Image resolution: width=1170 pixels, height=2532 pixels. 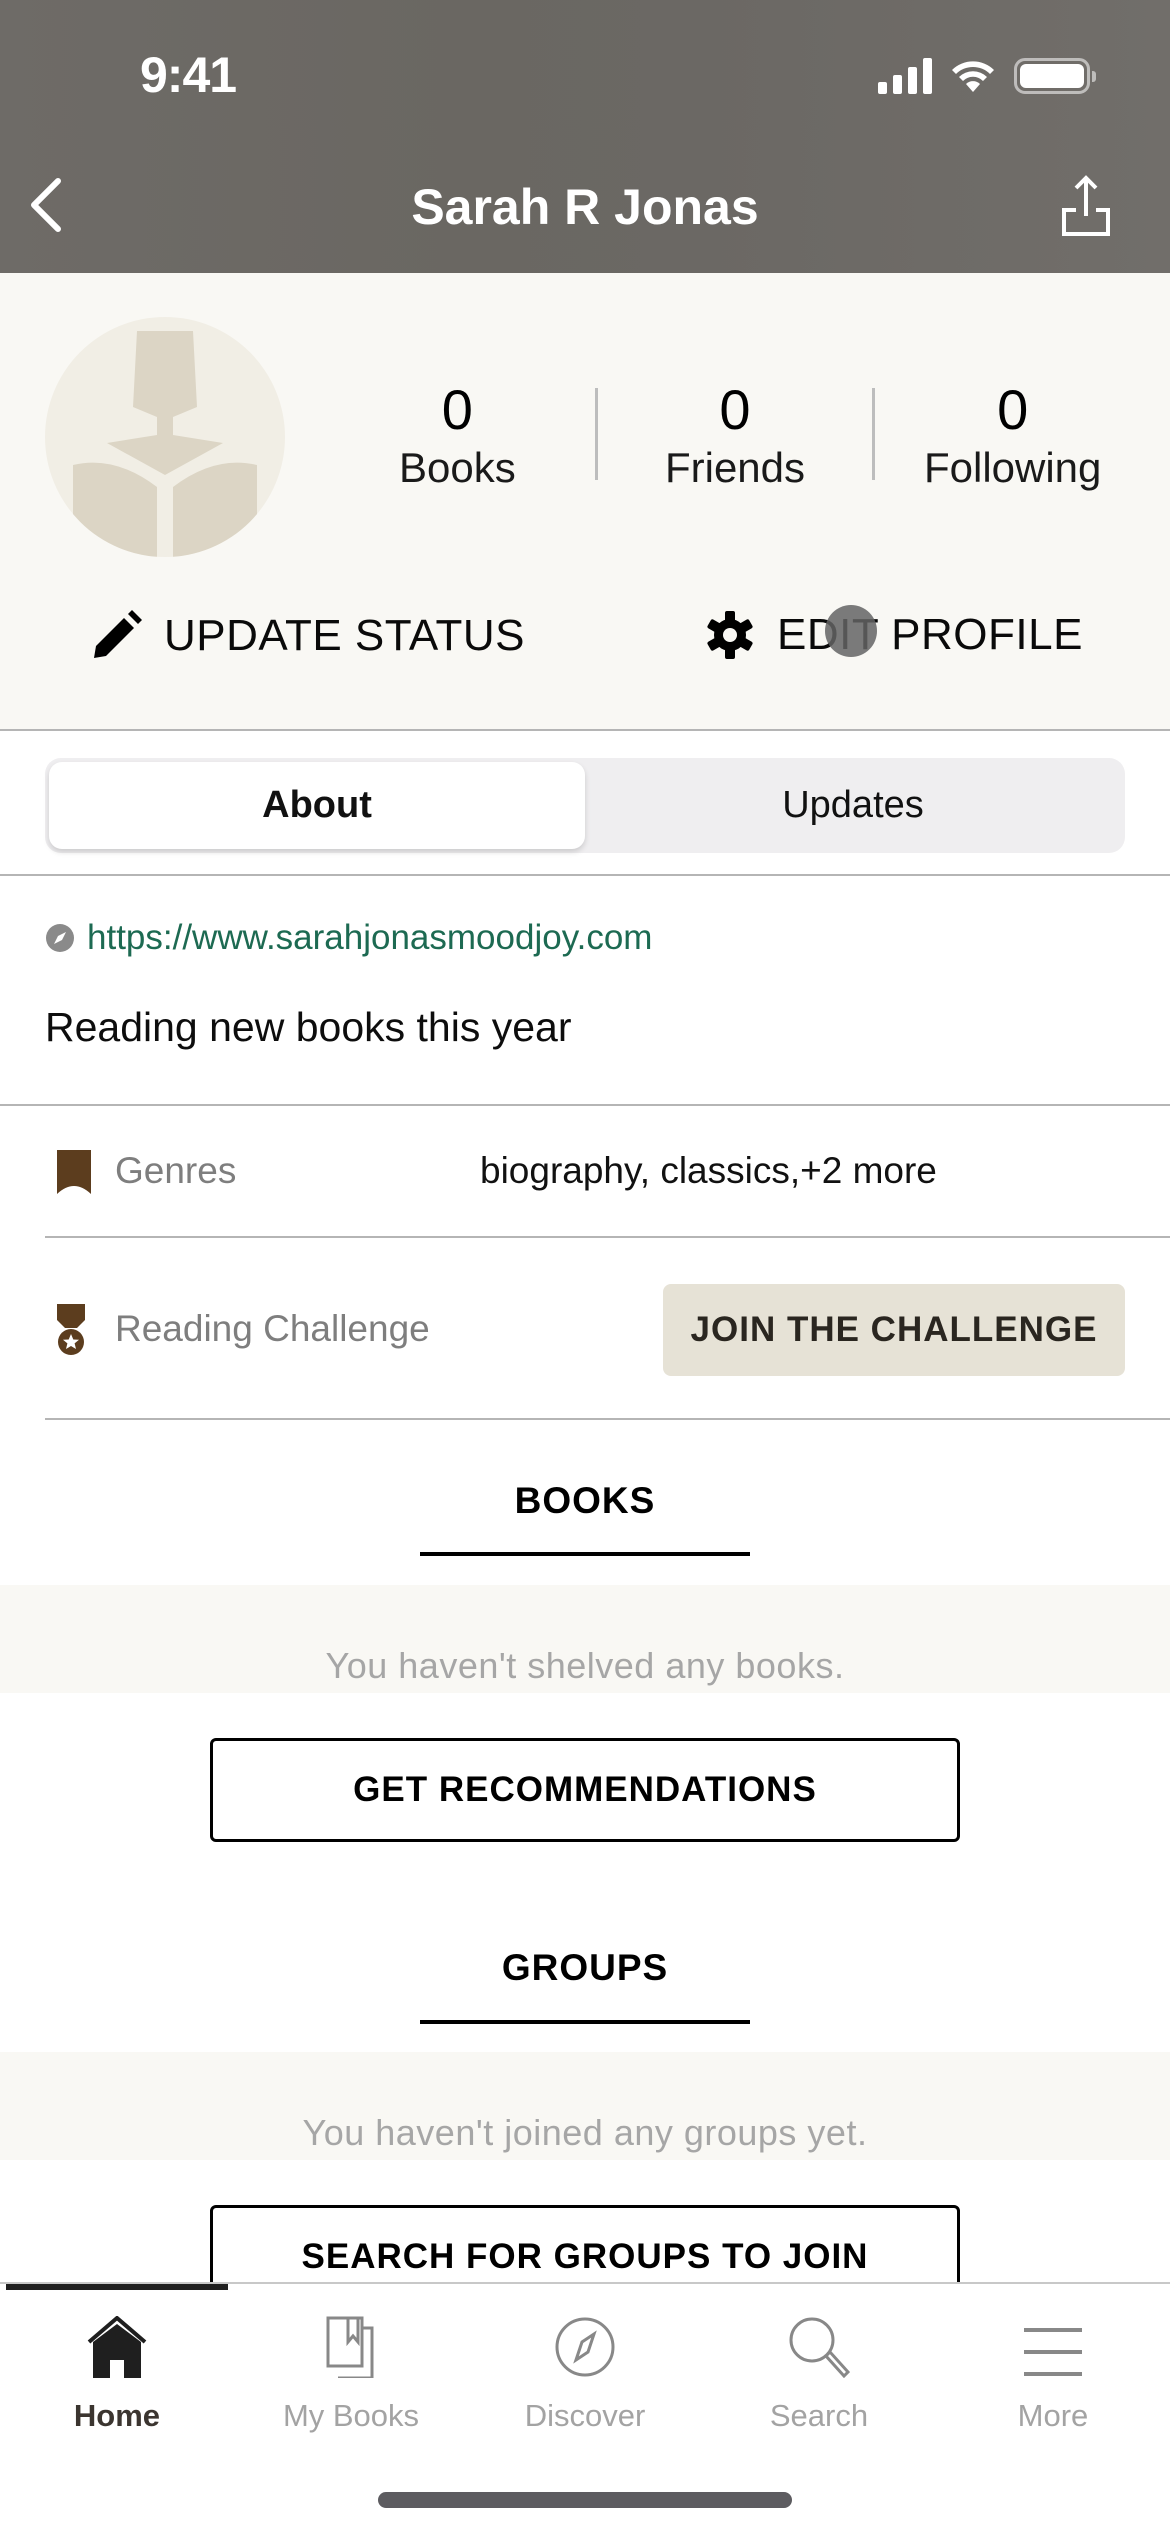 I want to click on tab-discover: Discover, so click(x=585, y=2370).